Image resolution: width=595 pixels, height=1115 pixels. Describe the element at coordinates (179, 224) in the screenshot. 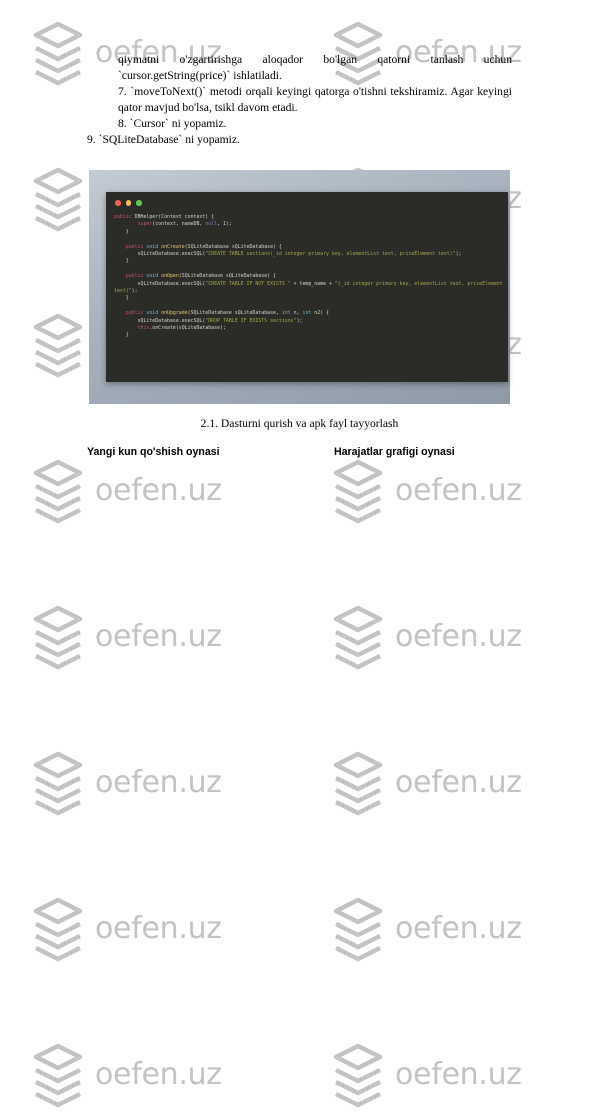

I see `code-token: (context, nameDB,` at that location.